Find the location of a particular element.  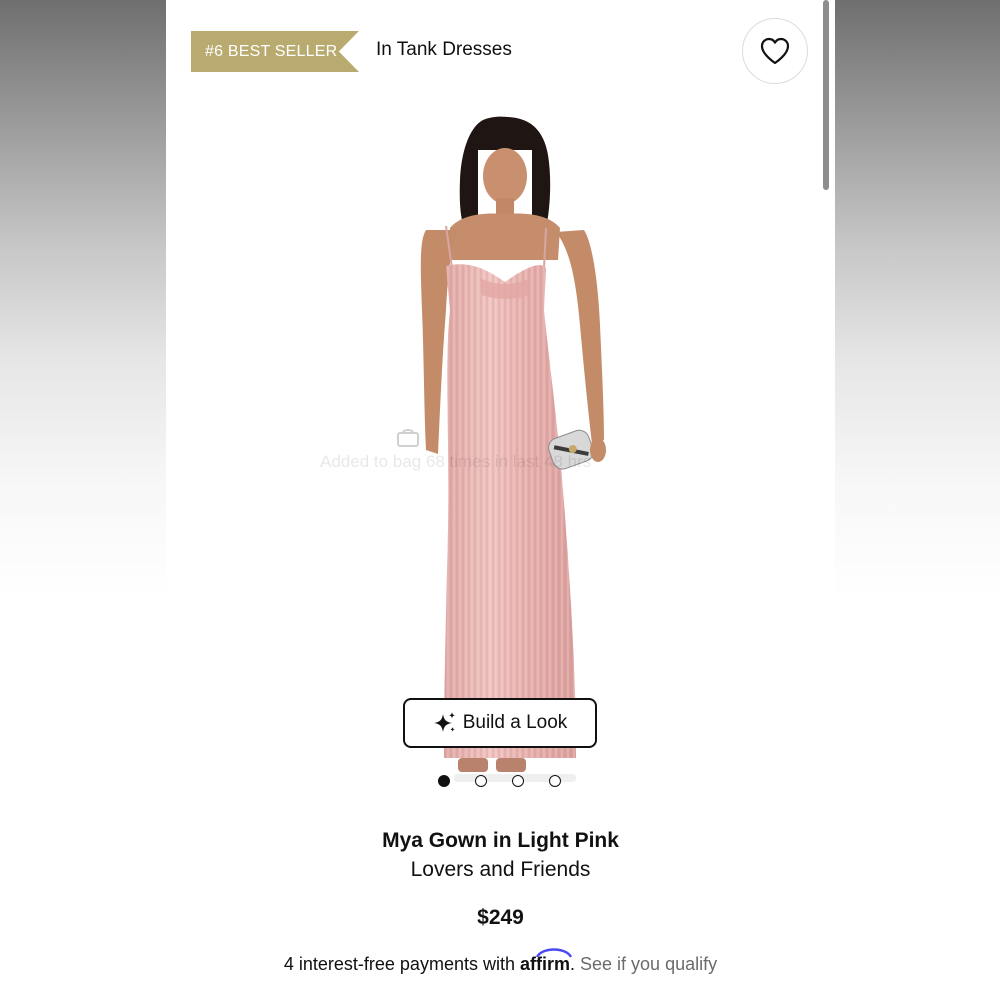

affirm-arc-icon is located at coordinates (554, 953).